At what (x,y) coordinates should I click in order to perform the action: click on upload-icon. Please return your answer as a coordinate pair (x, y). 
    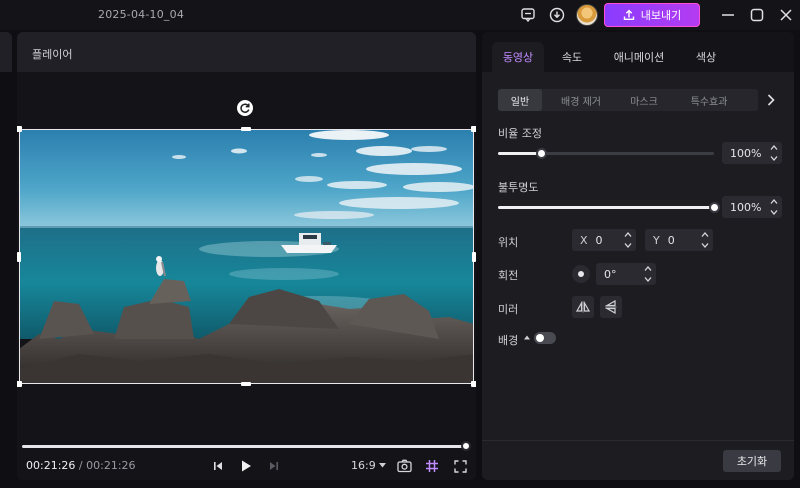
    Looking at the image, I should click on (629, 15).